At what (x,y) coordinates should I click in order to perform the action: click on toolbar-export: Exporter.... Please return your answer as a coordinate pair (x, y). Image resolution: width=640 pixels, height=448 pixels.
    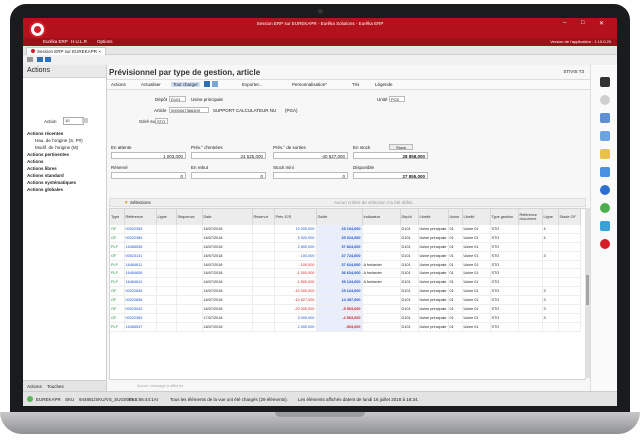
    Looking at the image, I should click on (252, 84).